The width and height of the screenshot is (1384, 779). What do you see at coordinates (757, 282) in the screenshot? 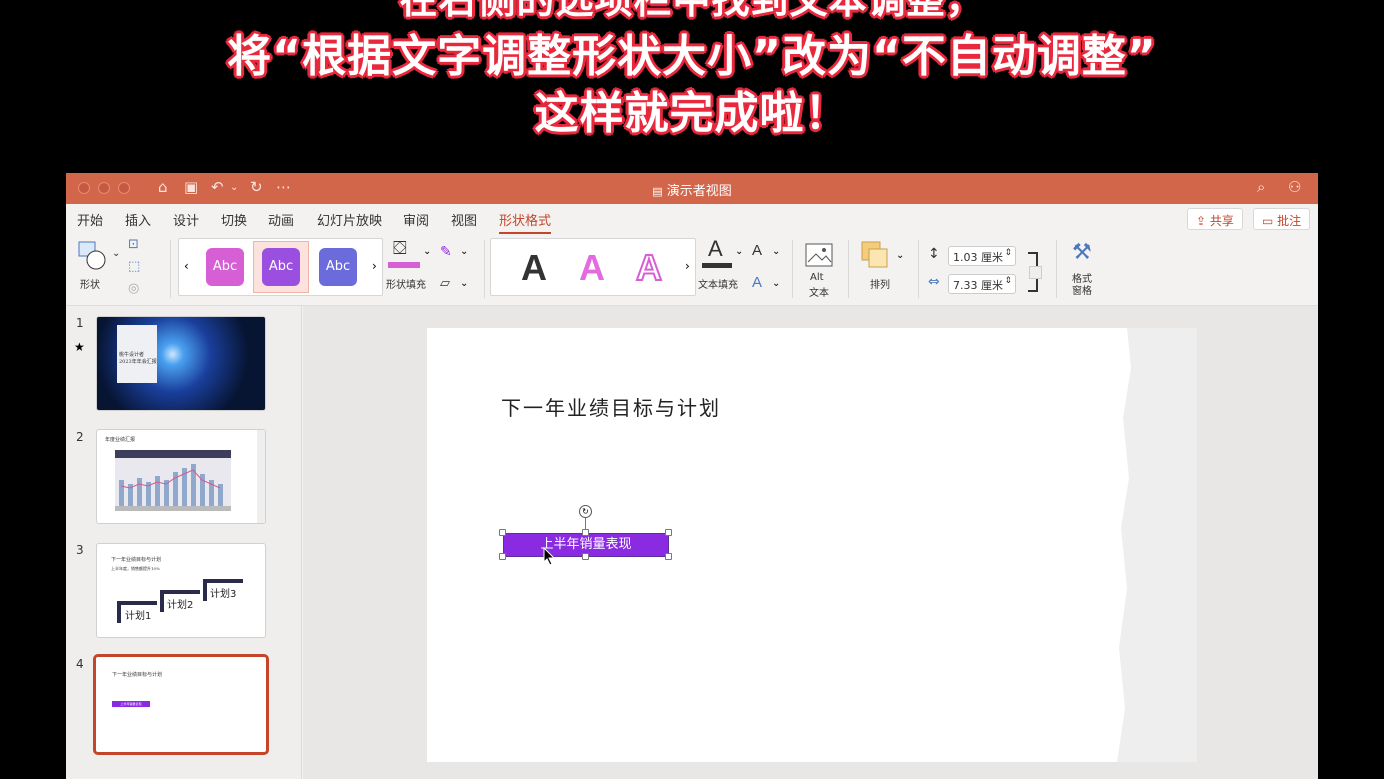
I see `text-effects-icon: A` at bounding box center [757, 282].